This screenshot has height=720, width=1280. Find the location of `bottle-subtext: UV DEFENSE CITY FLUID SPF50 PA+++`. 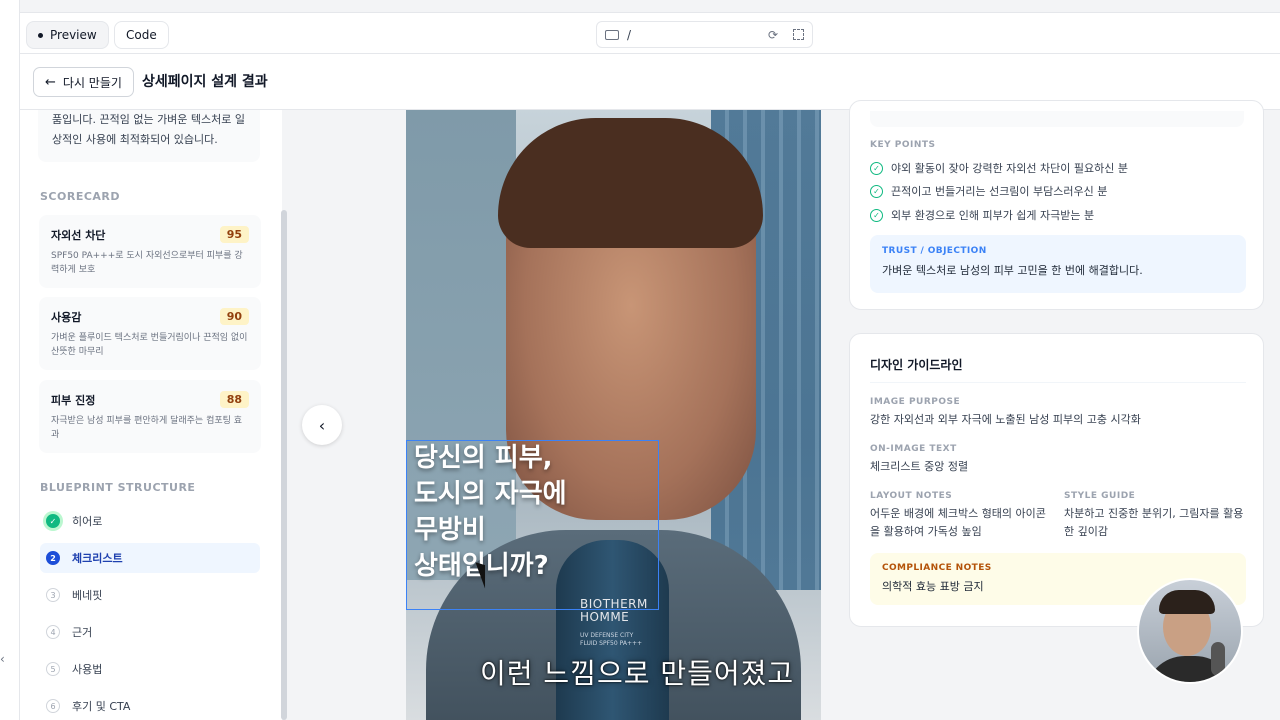

bottle-subtext: UV DEFENSE CITY FLUID SPF50 PA+++ is located at coordinates (611, 640).